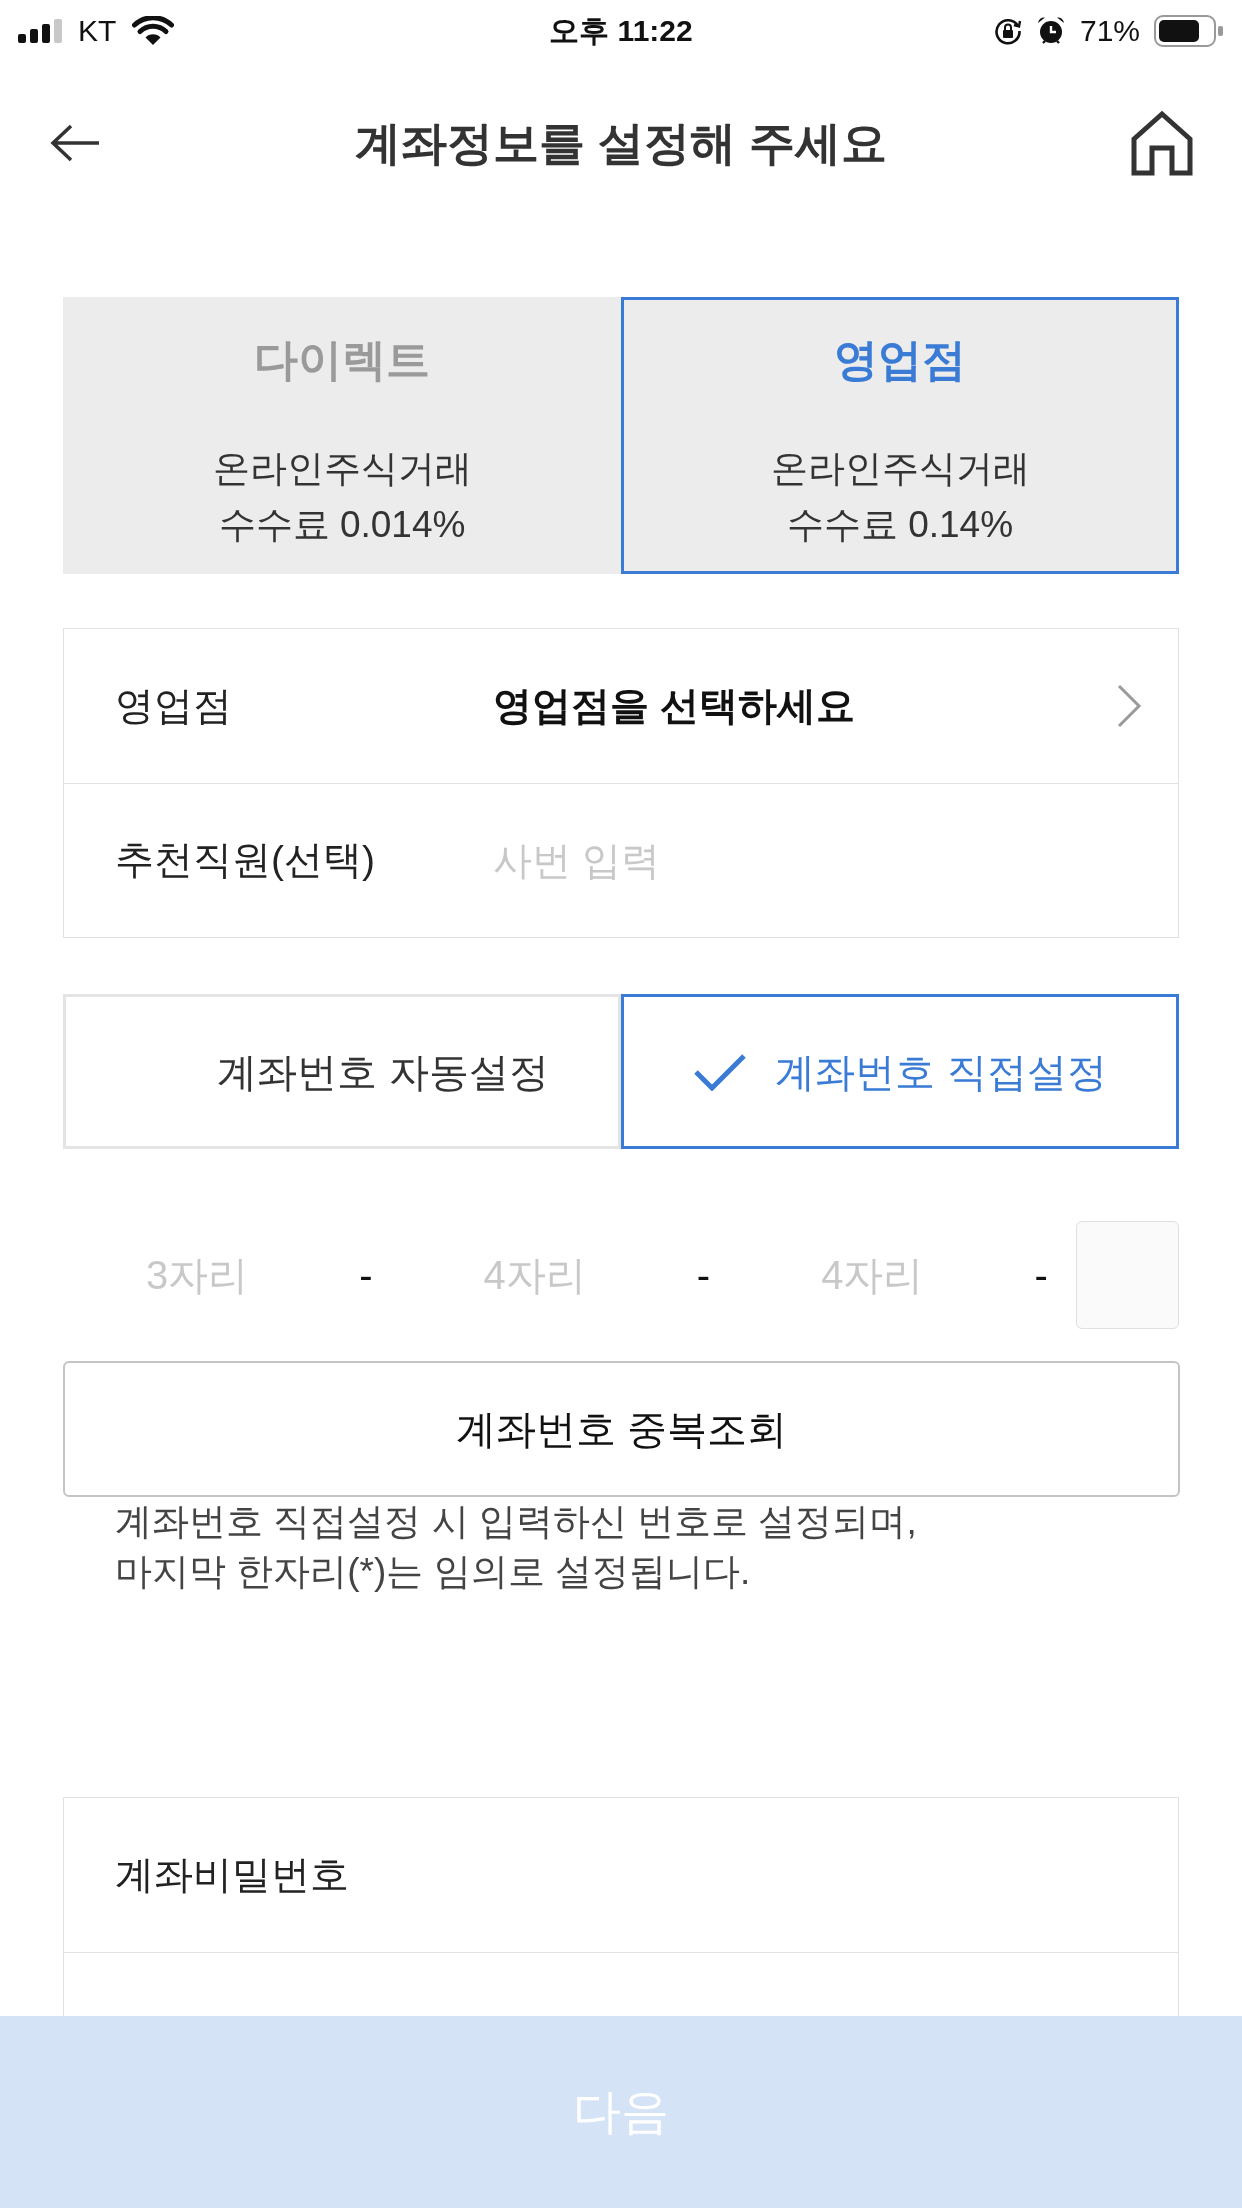  Describe the element at coordinates (1189, 31) in the screenshot. I see `battery-icon` at that location.